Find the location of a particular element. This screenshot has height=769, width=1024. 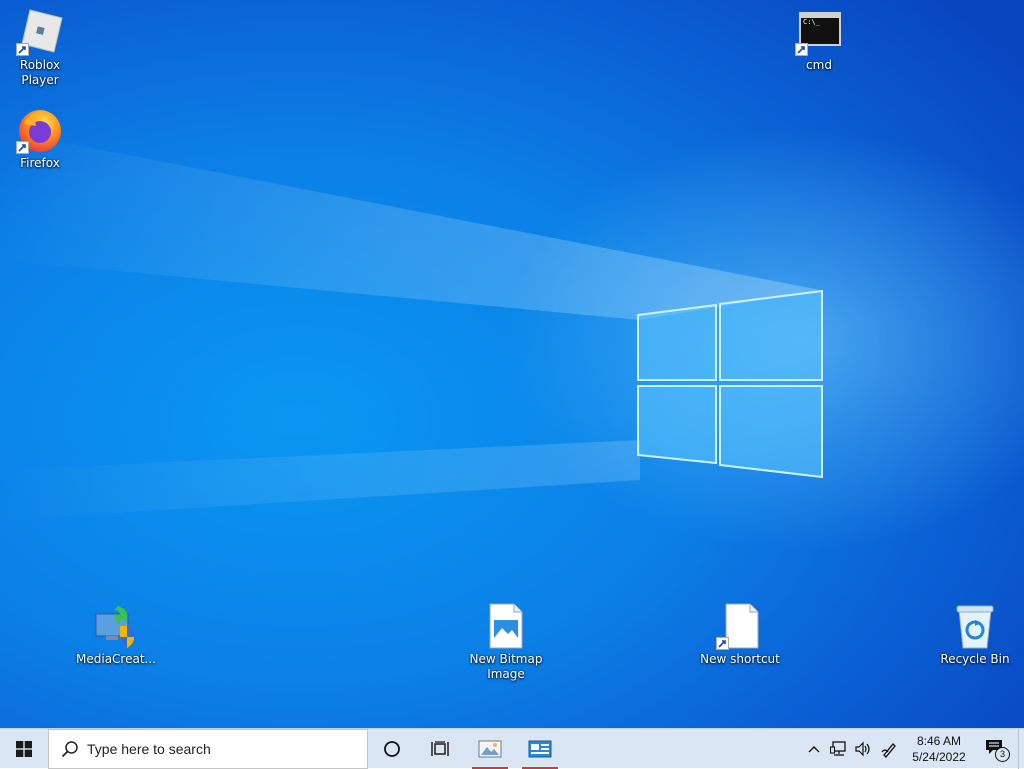

desktop-icon-new-shortcut: New shortcut is located at coordinates (740, 634).